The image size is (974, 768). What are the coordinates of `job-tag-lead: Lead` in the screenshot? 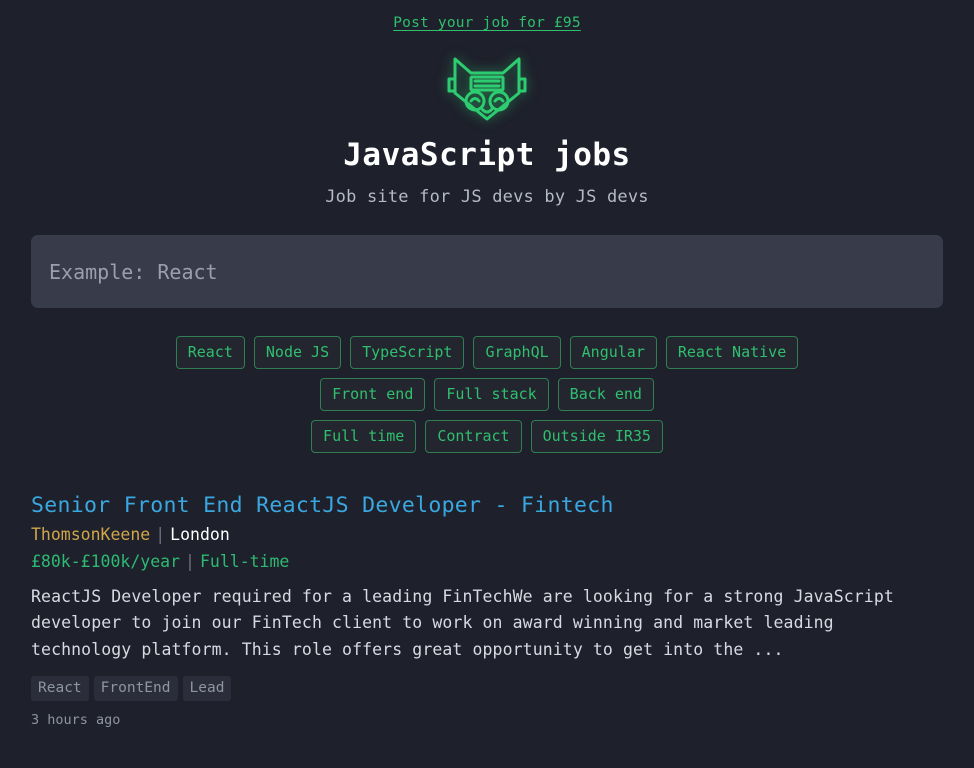 It's located at (207, 688).